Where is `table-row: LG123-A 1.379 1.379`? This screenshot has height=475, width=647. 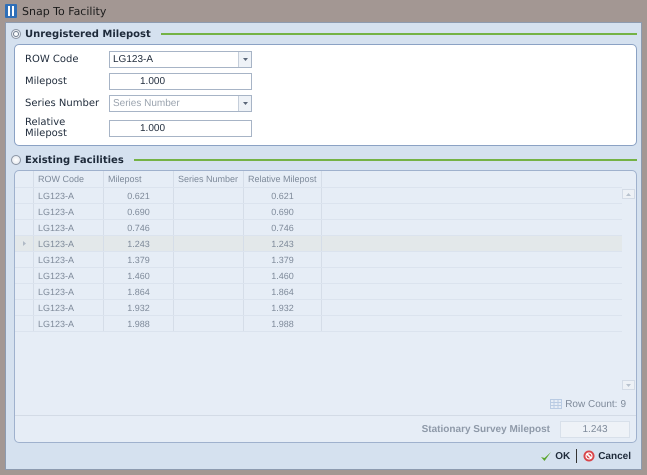
table-row: LG123-A 1.379 1.379 is located at coordinates (318, 260).